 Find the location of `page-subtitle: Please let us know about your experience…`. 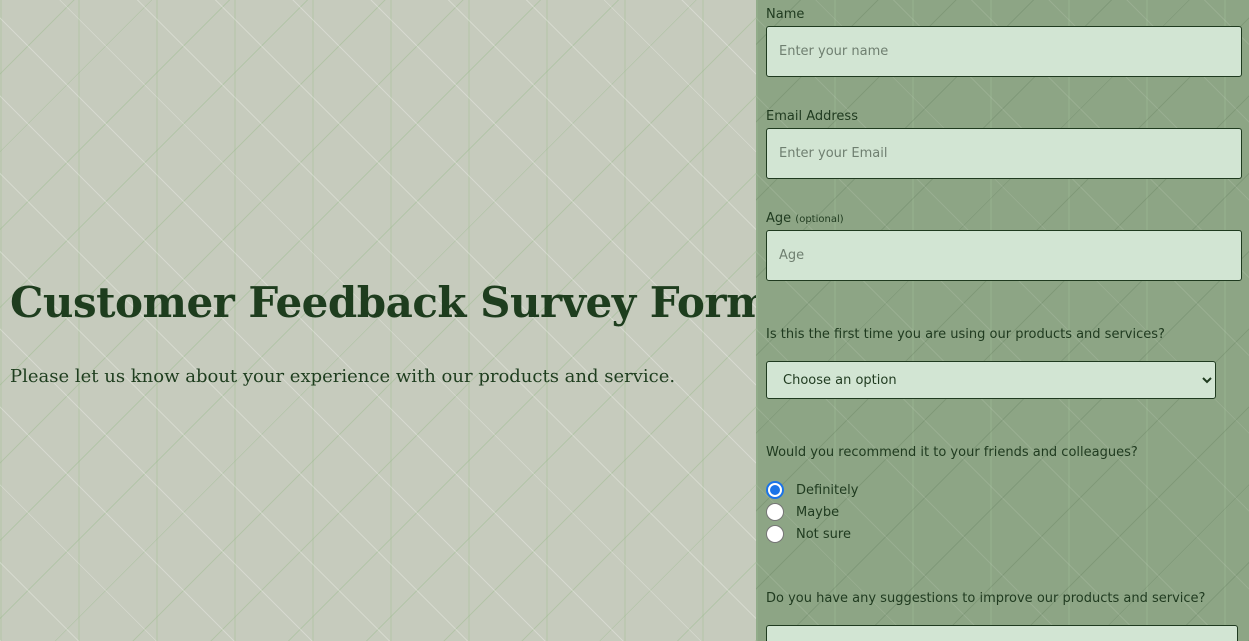

page-subtitle: Please let us know about your experience… is located at coordinates (343, 376).